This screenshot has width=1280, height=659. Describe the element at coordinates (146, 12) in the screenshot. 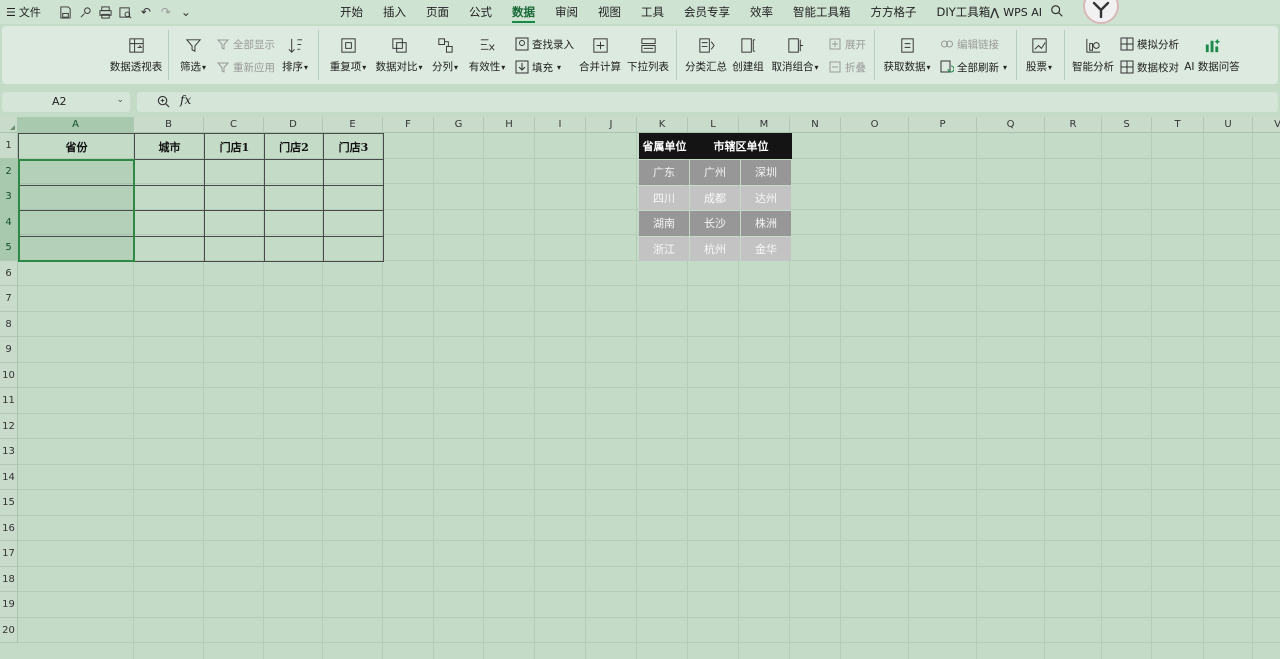

I see `undo-icon: ↶` at that location.